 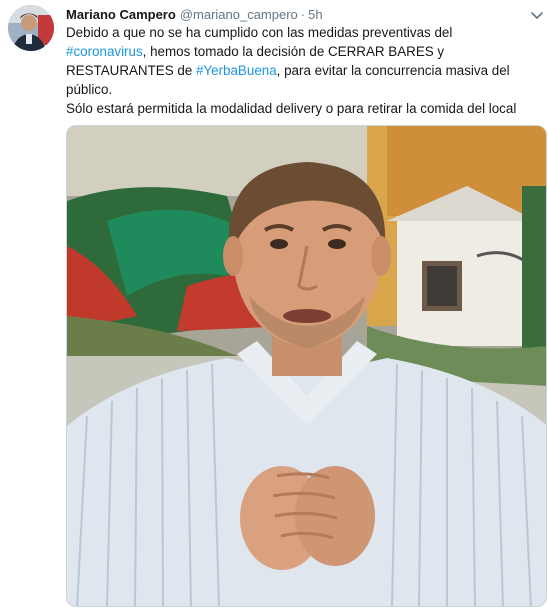 I want to click on tweet-timestamp: 5h, so click(x=315, y=14).